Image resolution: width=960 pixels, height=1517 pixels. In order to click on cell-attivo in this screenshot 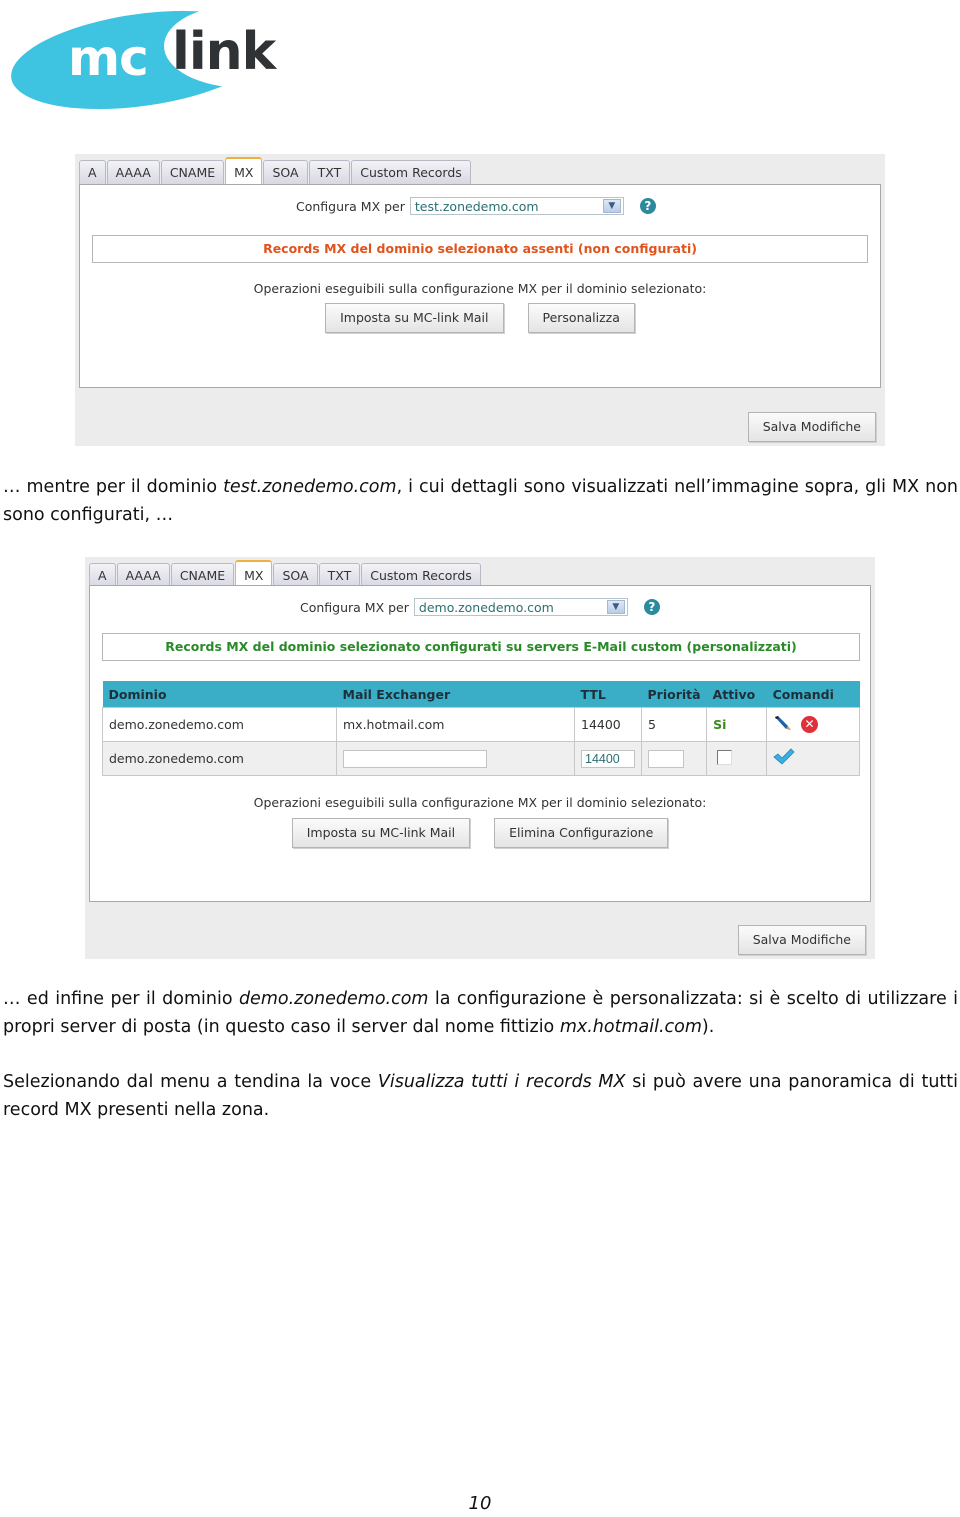, I will do `click(737, 758)`.